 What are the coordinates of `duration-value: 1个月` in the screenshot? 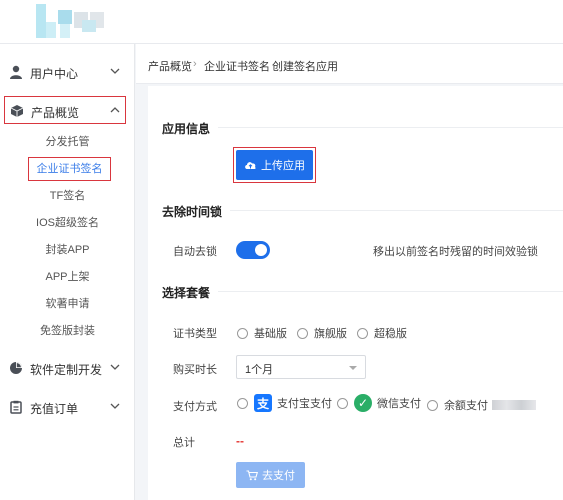 It's located at (259, 370).